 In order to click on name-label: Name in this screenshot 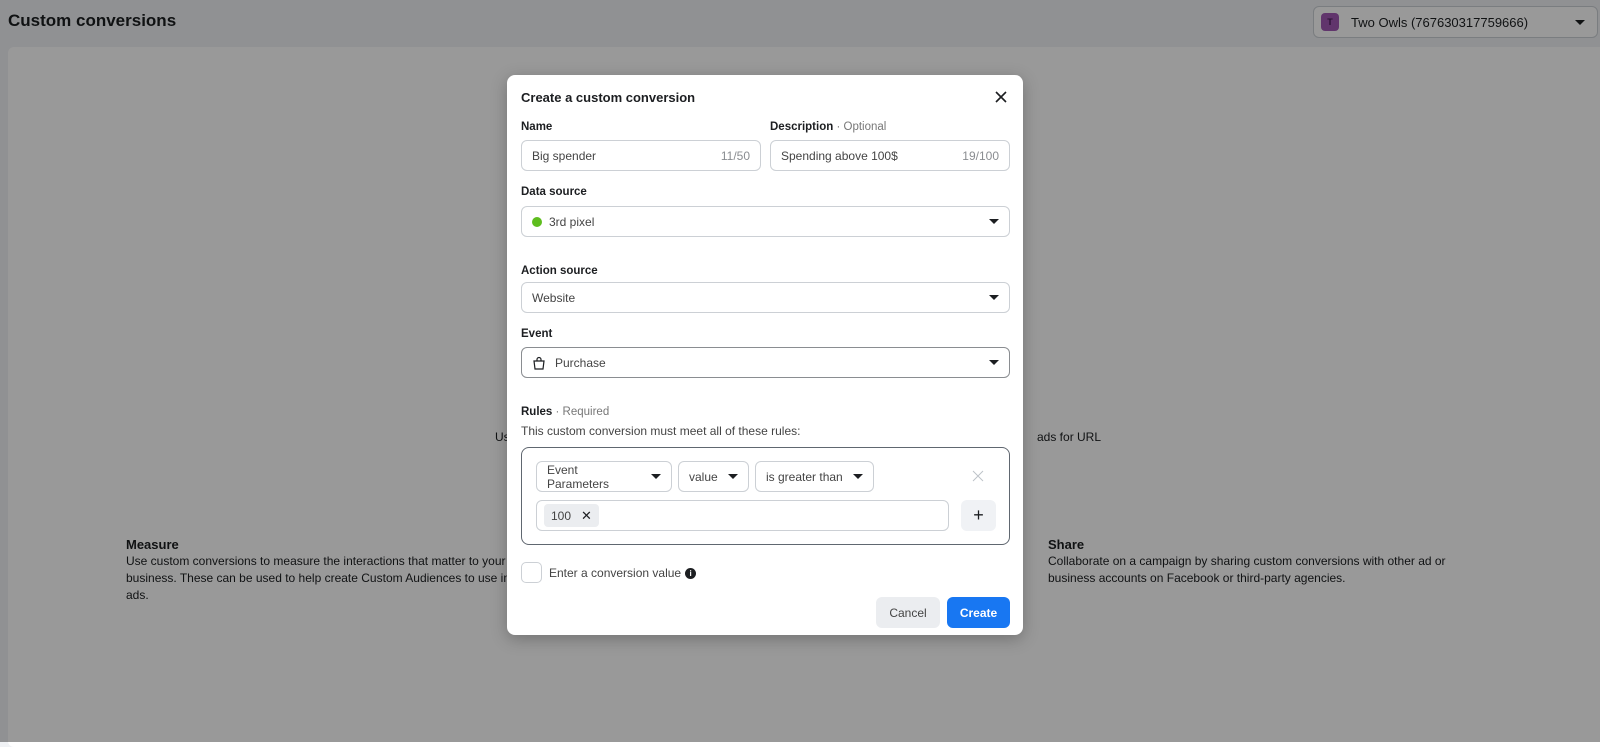, I will do `click(537, 127)`.